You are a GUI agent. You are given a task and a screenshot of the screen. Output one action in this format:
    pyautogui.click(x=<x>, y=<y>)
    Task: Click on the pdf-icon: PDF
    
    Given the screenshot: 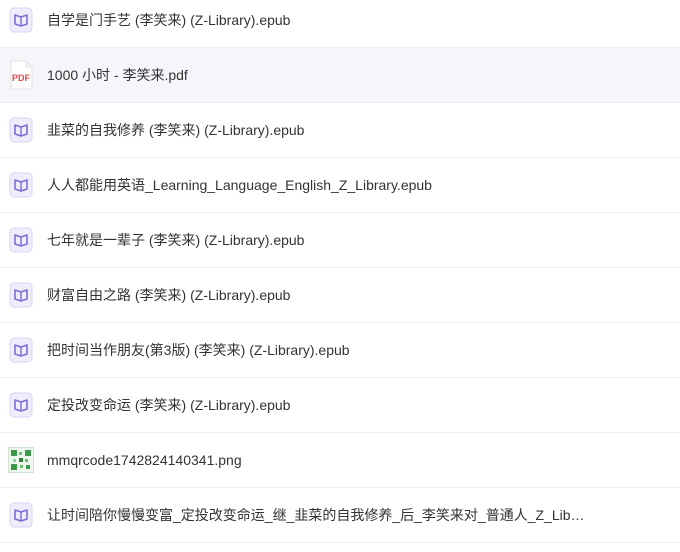 What is the action you would take?
    pyautogui.click(x=21, y=75)
    